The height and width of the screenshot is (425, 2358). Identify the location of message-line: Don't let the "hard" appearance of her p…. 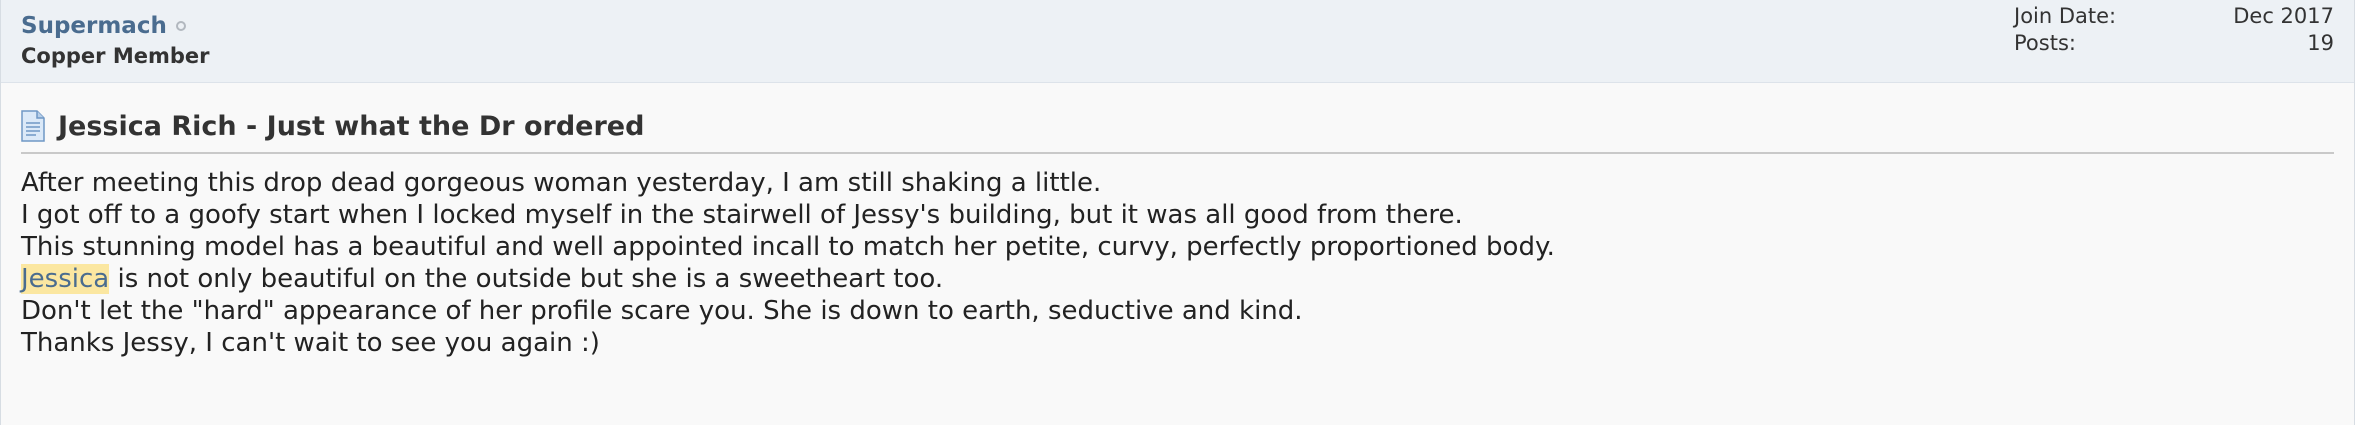
(662, 311).